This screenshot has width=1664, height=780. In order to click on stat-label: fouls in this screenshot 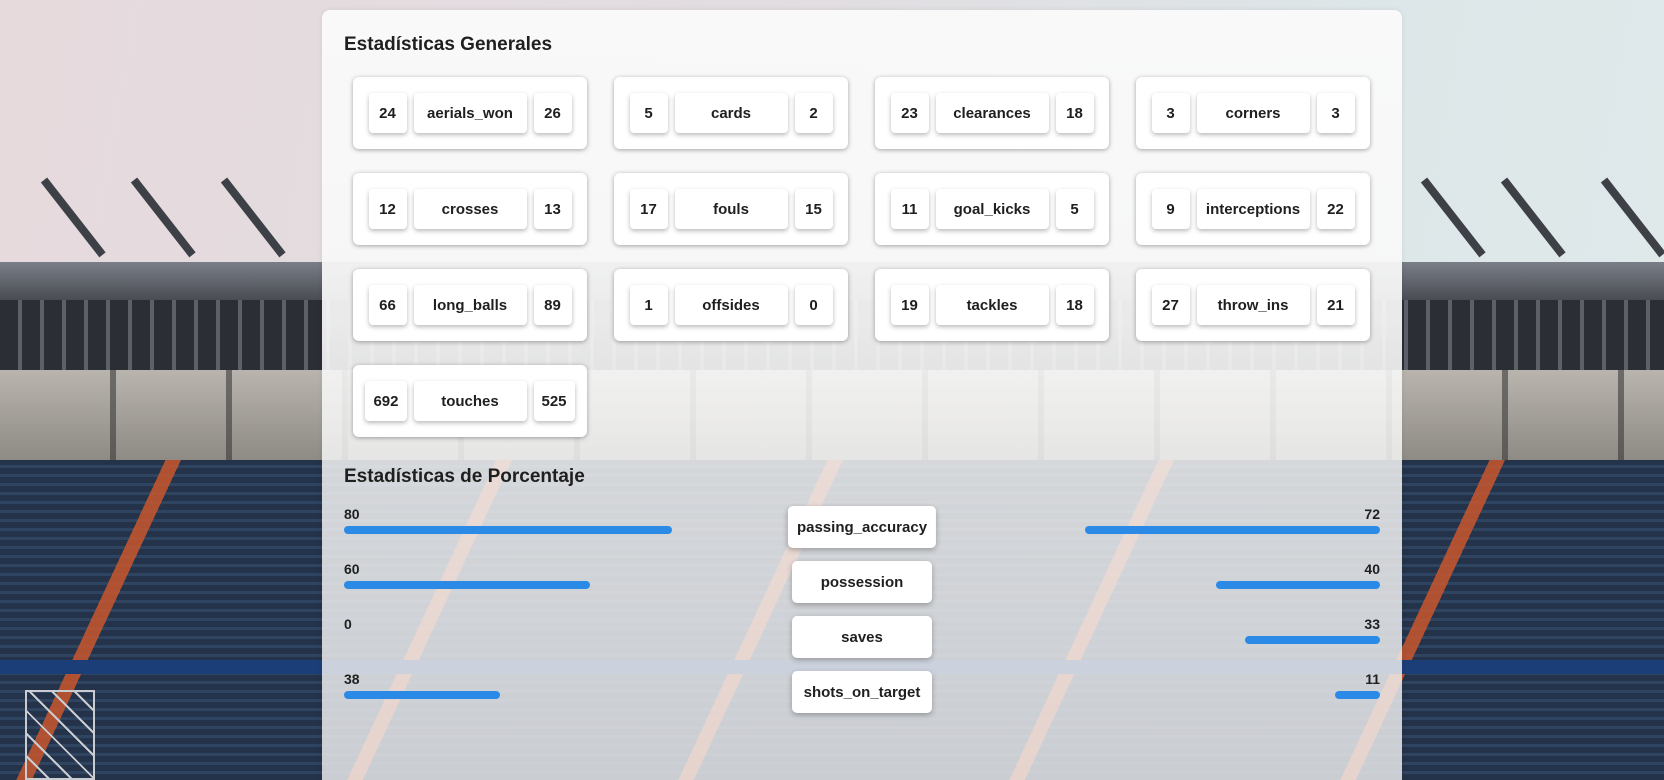, I will do `click(731, 209)`.